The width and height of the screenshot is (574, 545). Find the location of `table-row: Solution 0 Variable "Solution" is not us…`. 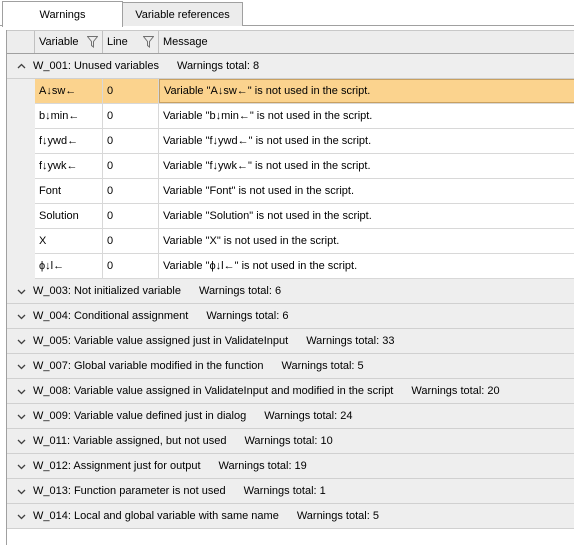

table-row: Solution 0 Variable "Solution" is not us… is located at coordinates (304, 216).